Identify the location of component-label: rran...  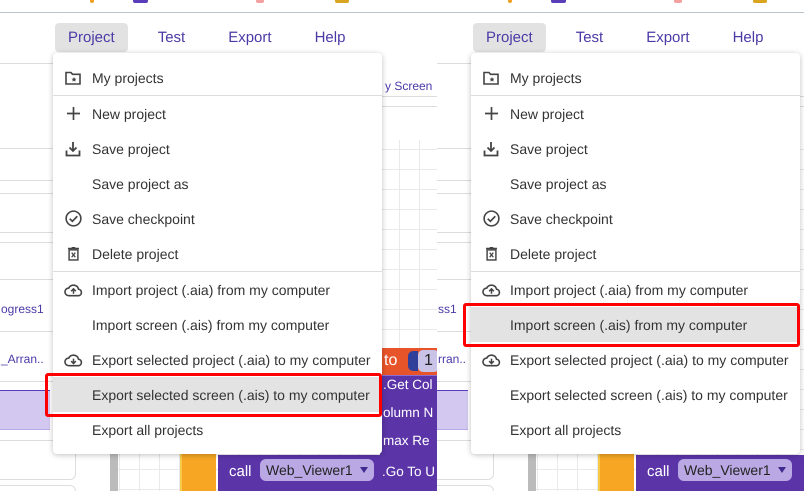
(452, 359).